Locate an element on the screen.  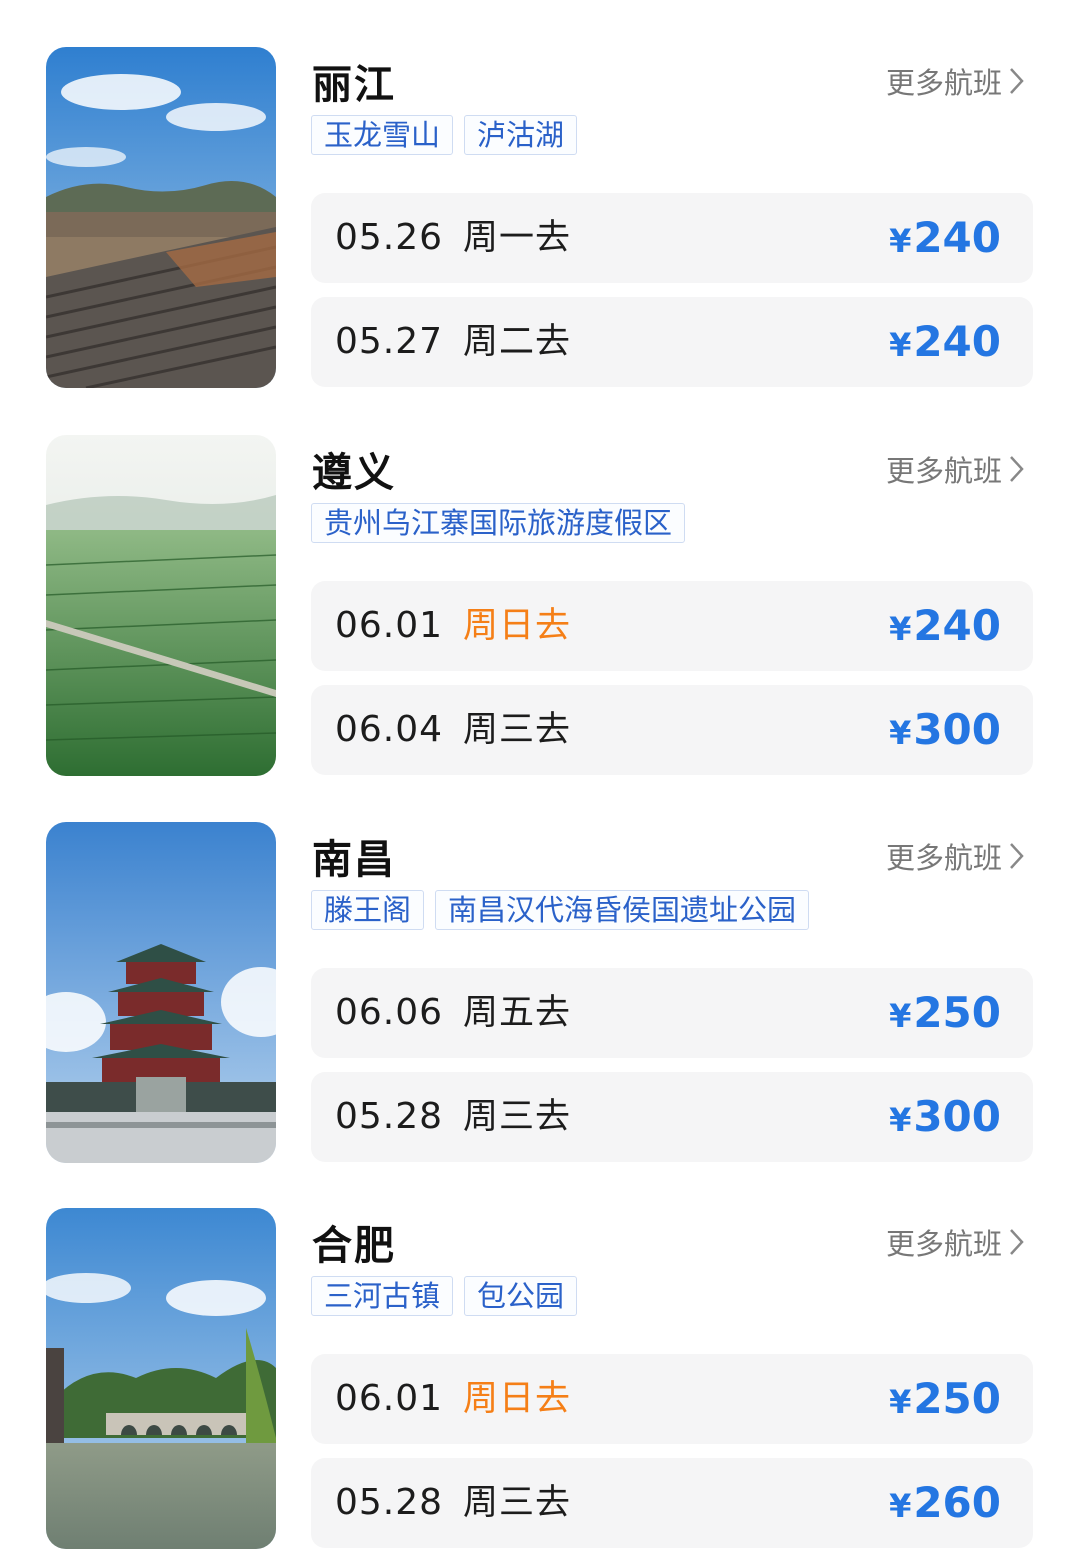
flight-option-row: 06.01 周日去 ¥240 is located at coordinates (672, 626).